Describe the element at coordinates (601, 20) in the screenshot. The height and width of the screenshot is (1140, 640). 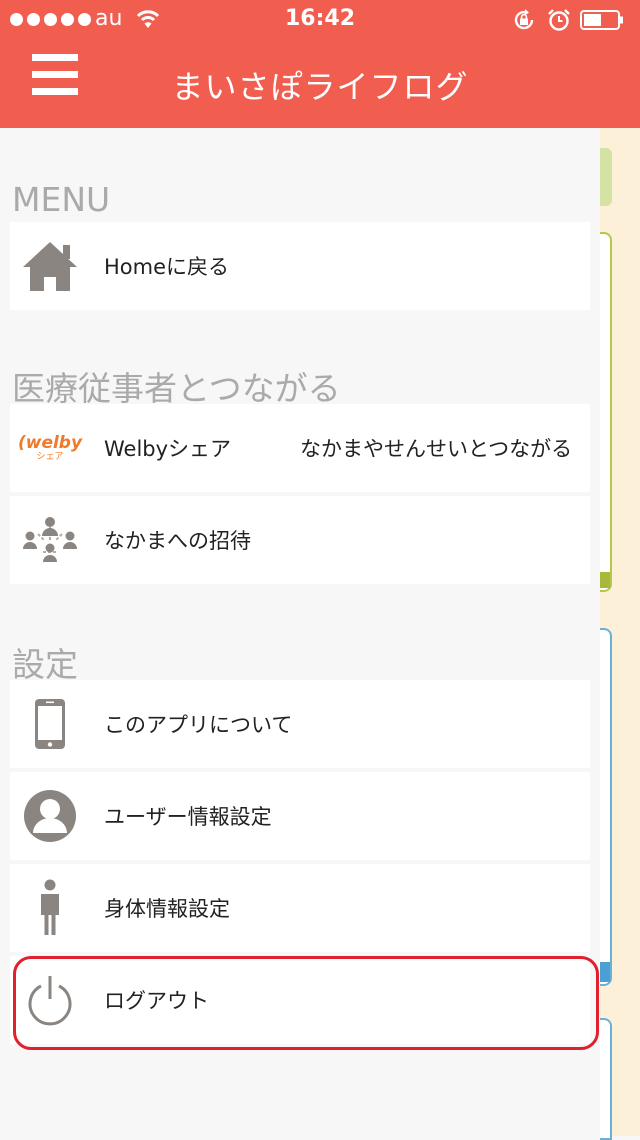
I see `battery-icon` at that location.